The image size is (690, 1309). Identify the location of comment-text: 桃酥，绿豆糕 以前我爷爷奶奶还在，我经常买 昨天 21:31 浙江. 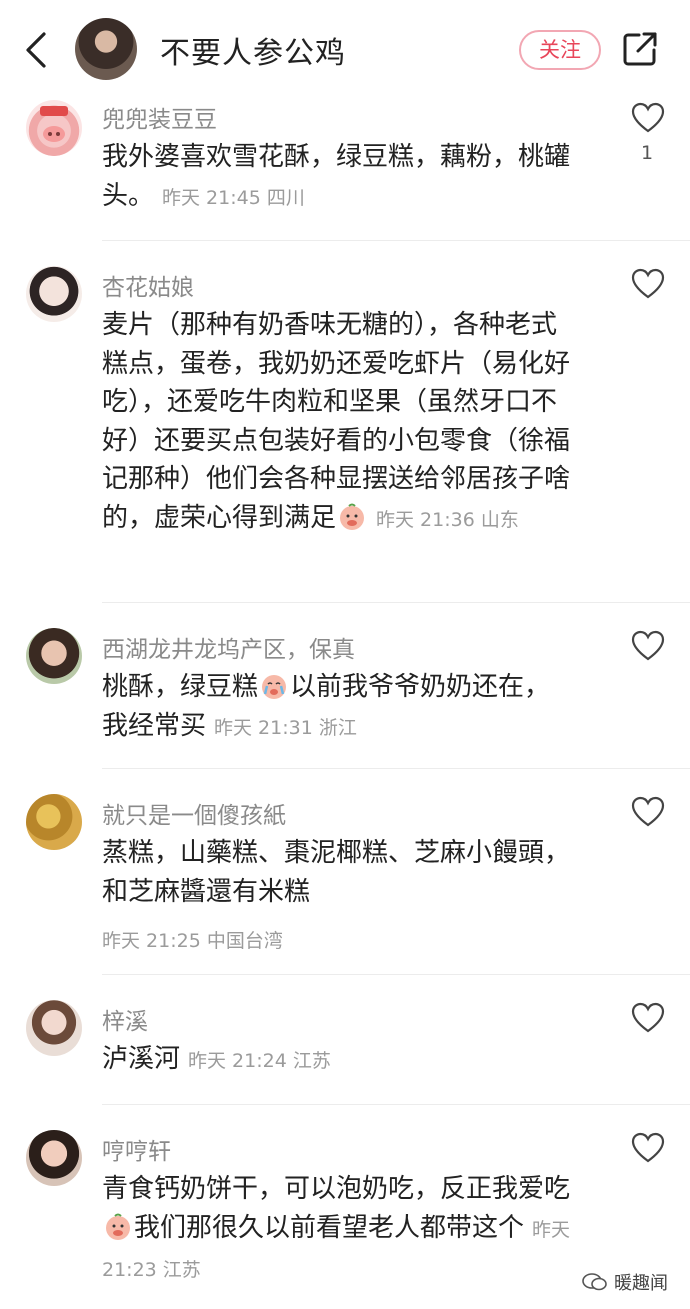
(332, 707).